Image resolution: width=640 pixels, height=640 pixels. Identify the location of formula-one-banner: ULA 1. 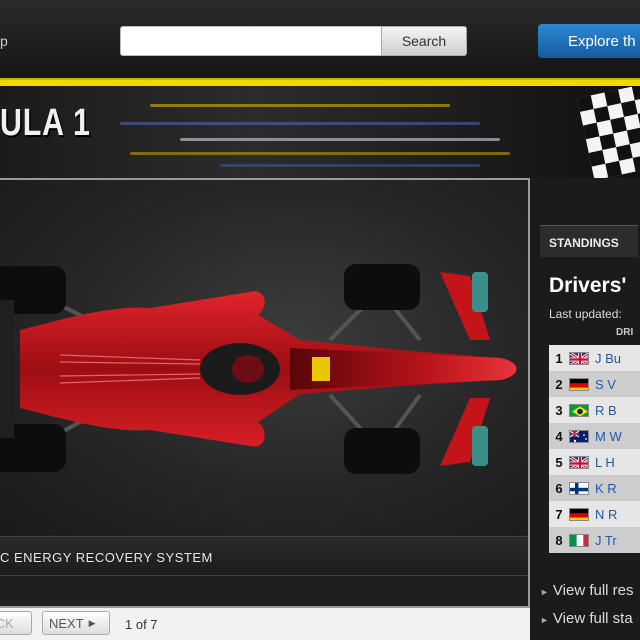
(320, 132).